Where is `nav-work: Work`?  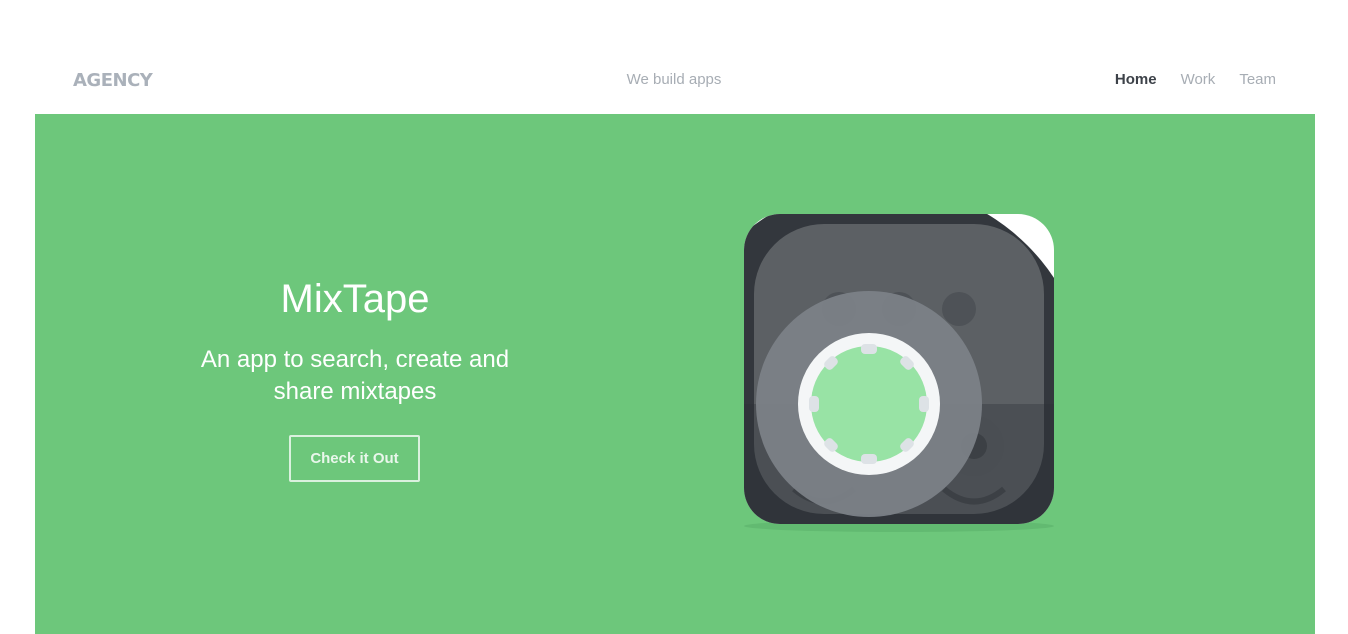
nav-work: Work is located at coordinates (1198, 80).